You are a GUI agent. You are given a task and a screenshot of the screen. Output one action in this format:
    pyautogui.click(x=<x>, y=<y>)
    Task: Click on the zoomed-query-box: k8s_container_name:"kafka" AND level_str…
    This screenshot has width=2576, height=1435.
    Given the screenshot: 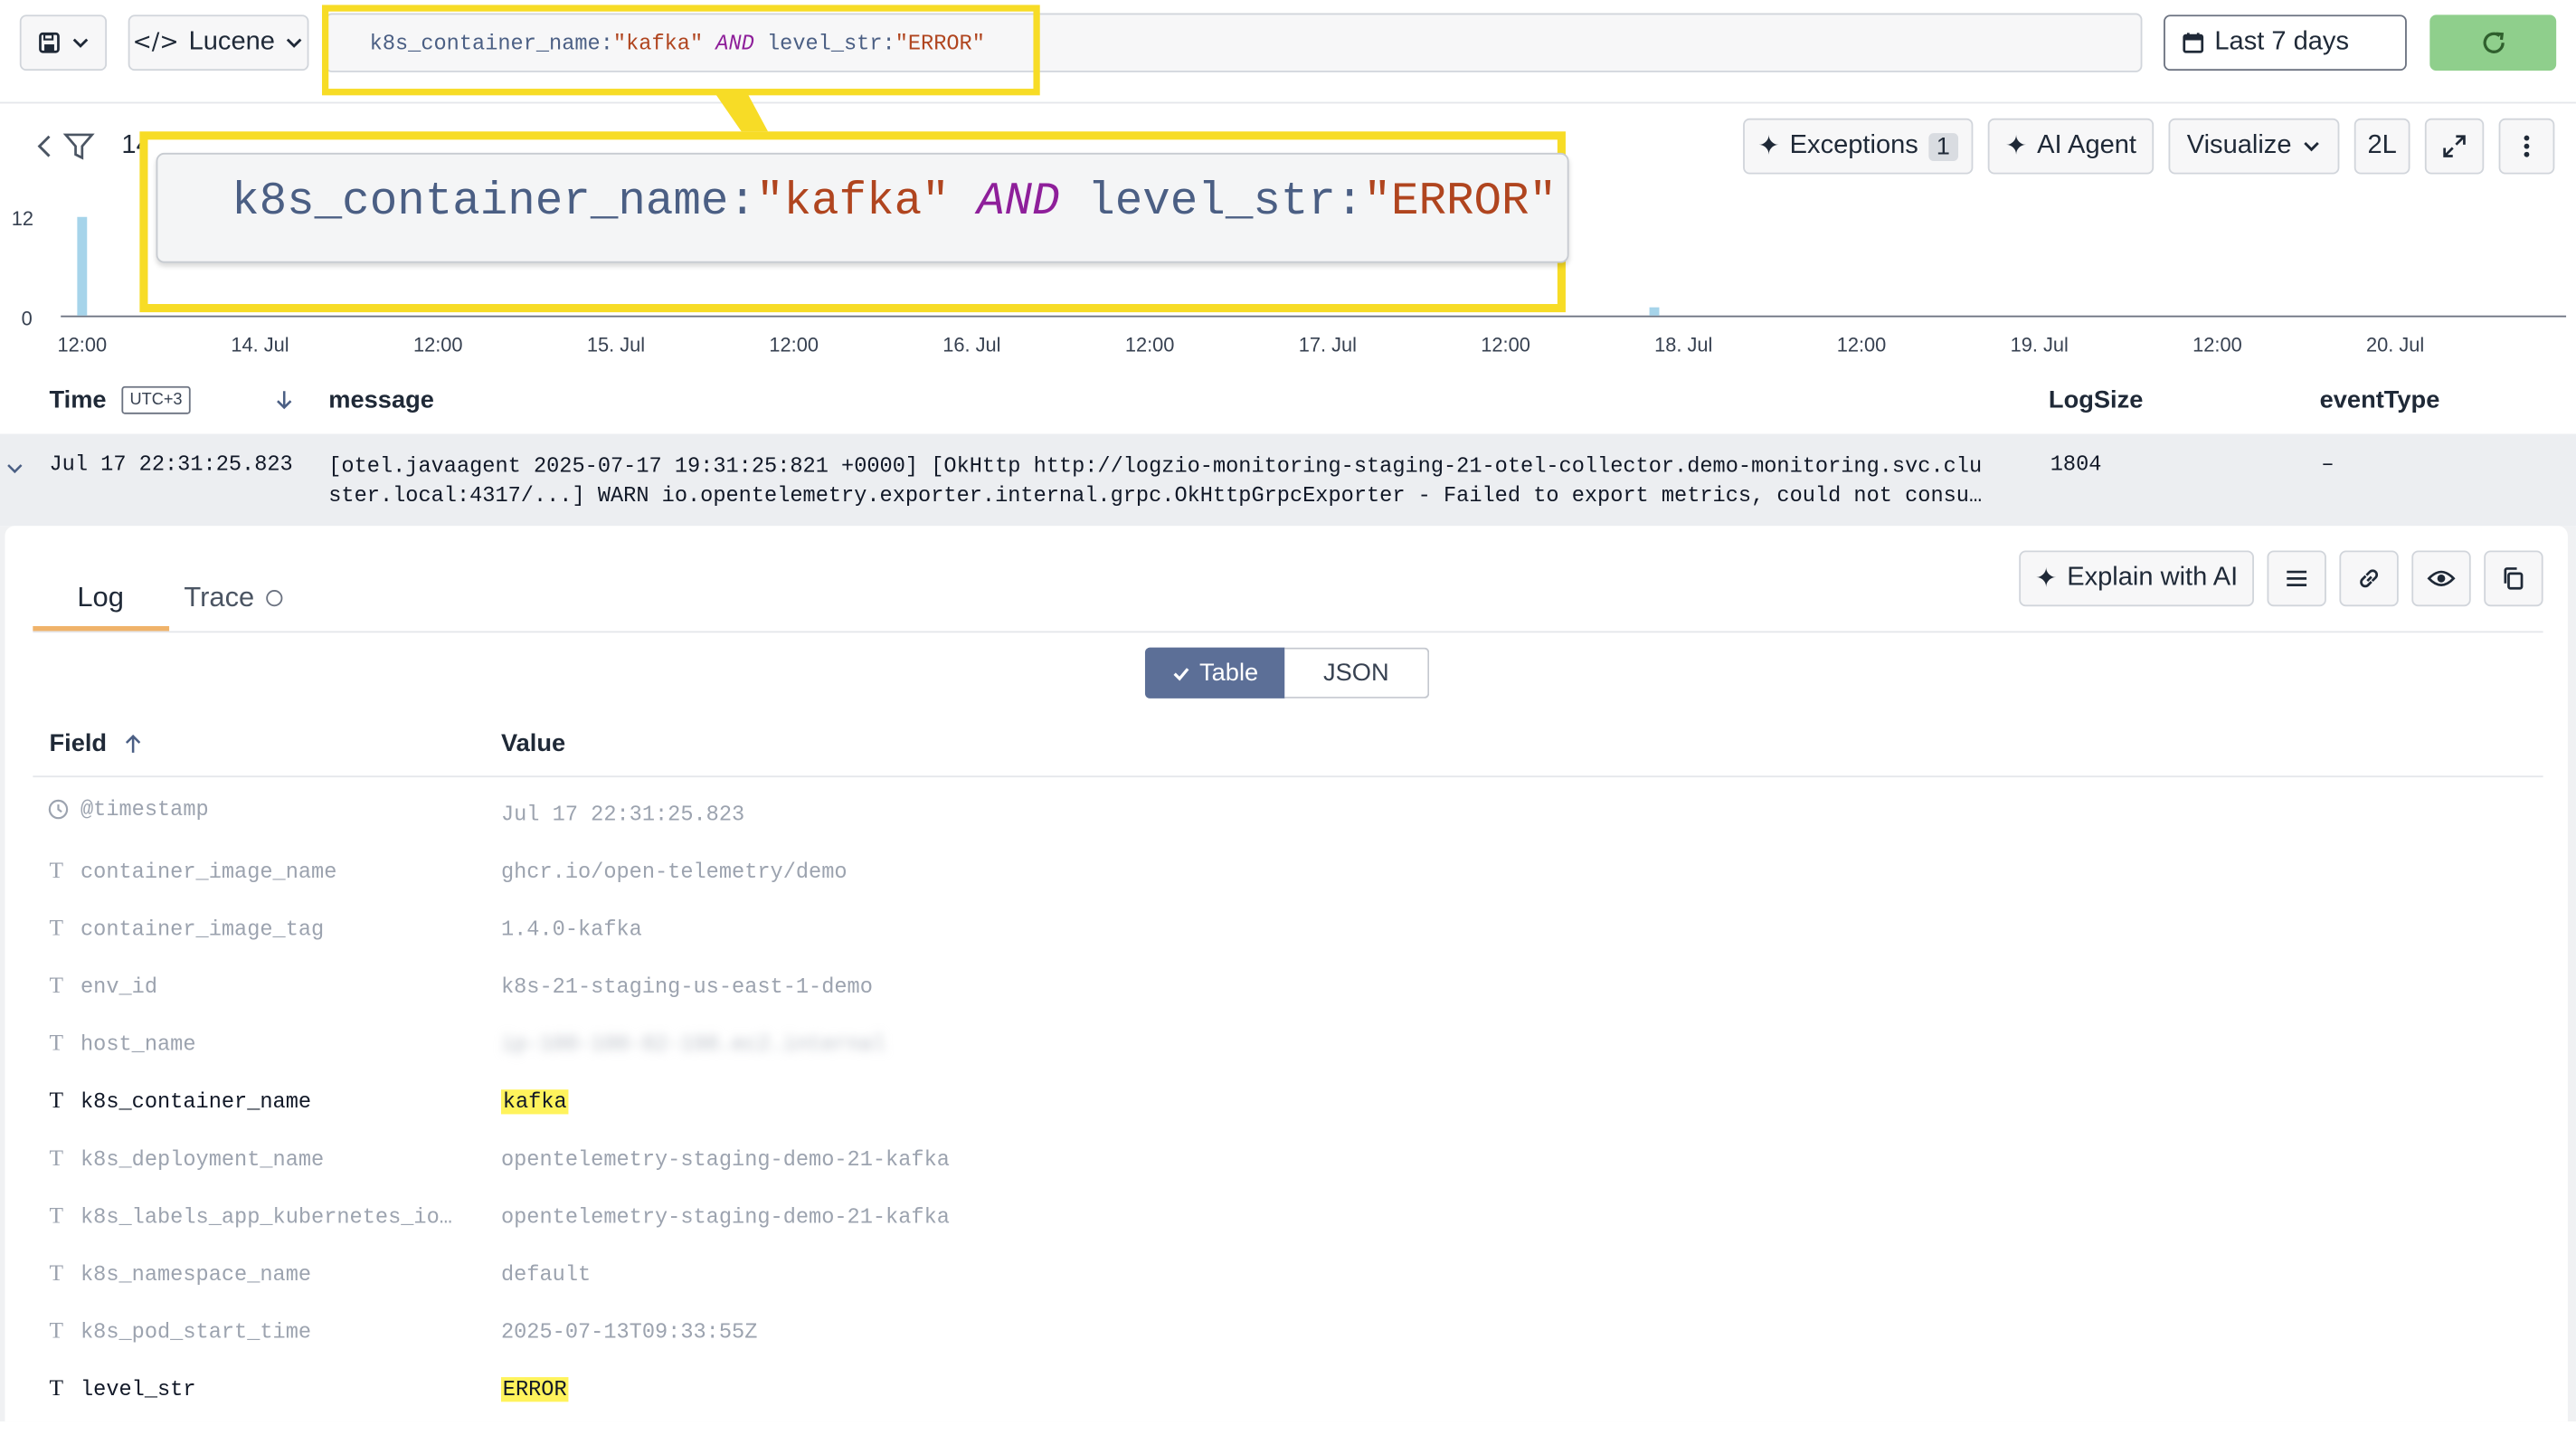 What is the action you would take?
    pyautogui.click(x=863, y=207)
    